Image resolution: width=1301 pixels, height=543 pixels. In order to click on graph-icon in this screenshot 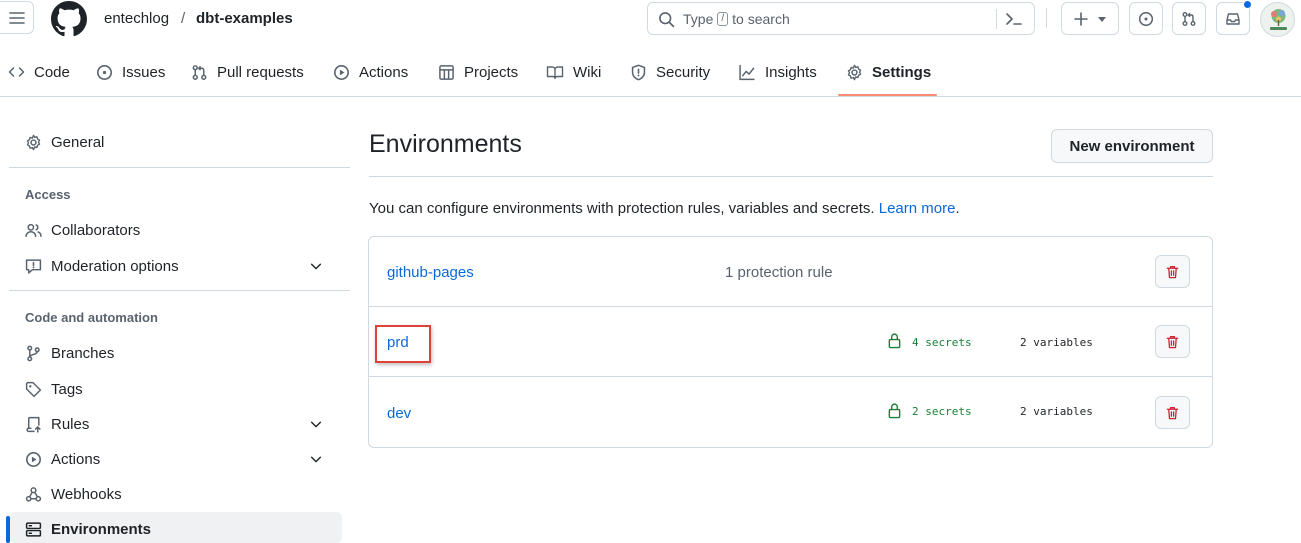, I will do `click(751, 72)`.